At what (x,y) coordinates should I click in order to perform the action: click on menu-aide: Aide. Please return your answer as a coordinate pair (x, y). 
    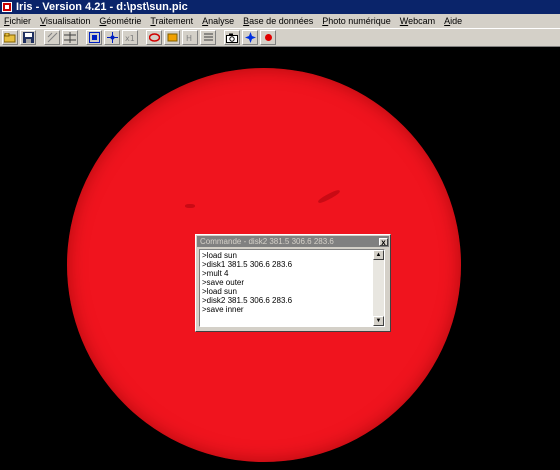
    Looking at the image, I should click on (453, 21).